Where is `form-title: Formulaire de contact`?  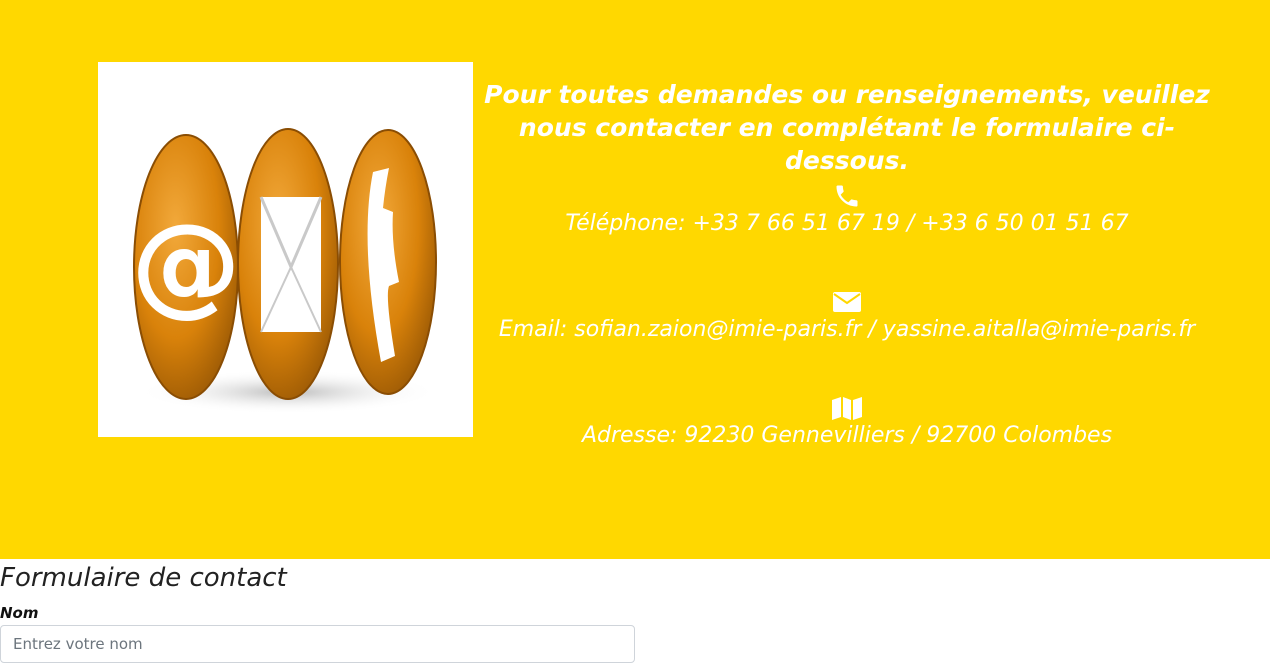
form-title: Formulaire de contact is located at coordinates (143, 578).